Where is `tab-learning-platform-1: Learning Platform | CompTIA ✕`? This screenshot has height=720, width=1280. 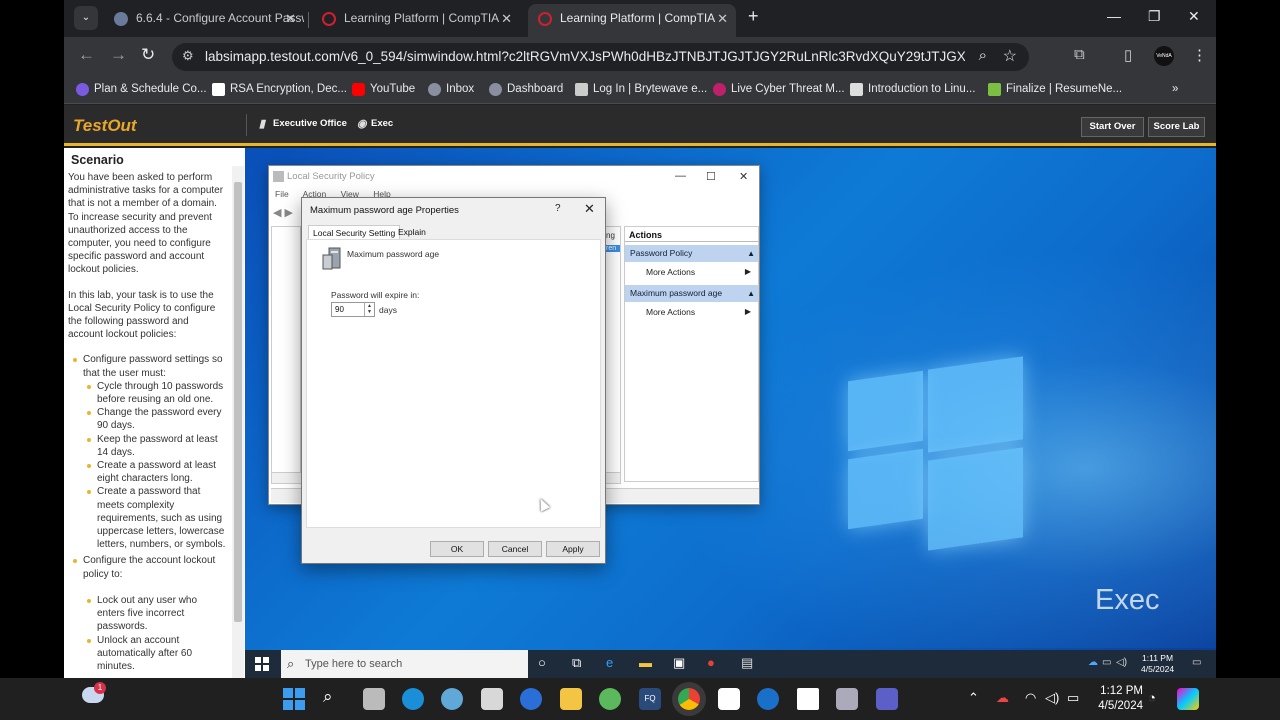
tab-learning-platform-1: Learning Platform | CompTIA ✕ is located at coordinates (416, 20).